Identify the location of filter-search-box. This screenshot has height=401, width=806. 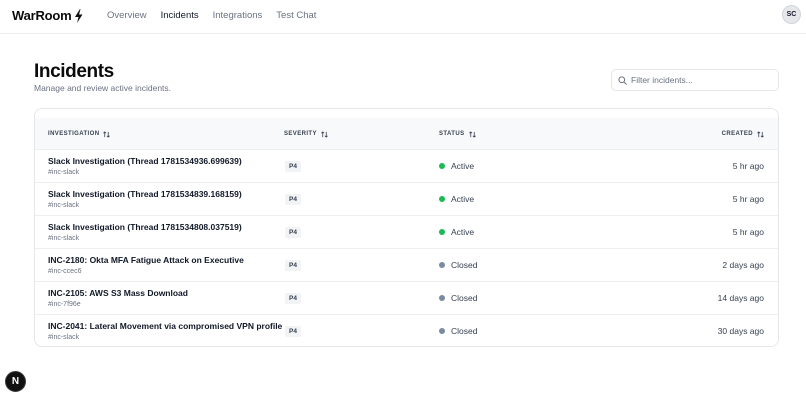
(695, 80).